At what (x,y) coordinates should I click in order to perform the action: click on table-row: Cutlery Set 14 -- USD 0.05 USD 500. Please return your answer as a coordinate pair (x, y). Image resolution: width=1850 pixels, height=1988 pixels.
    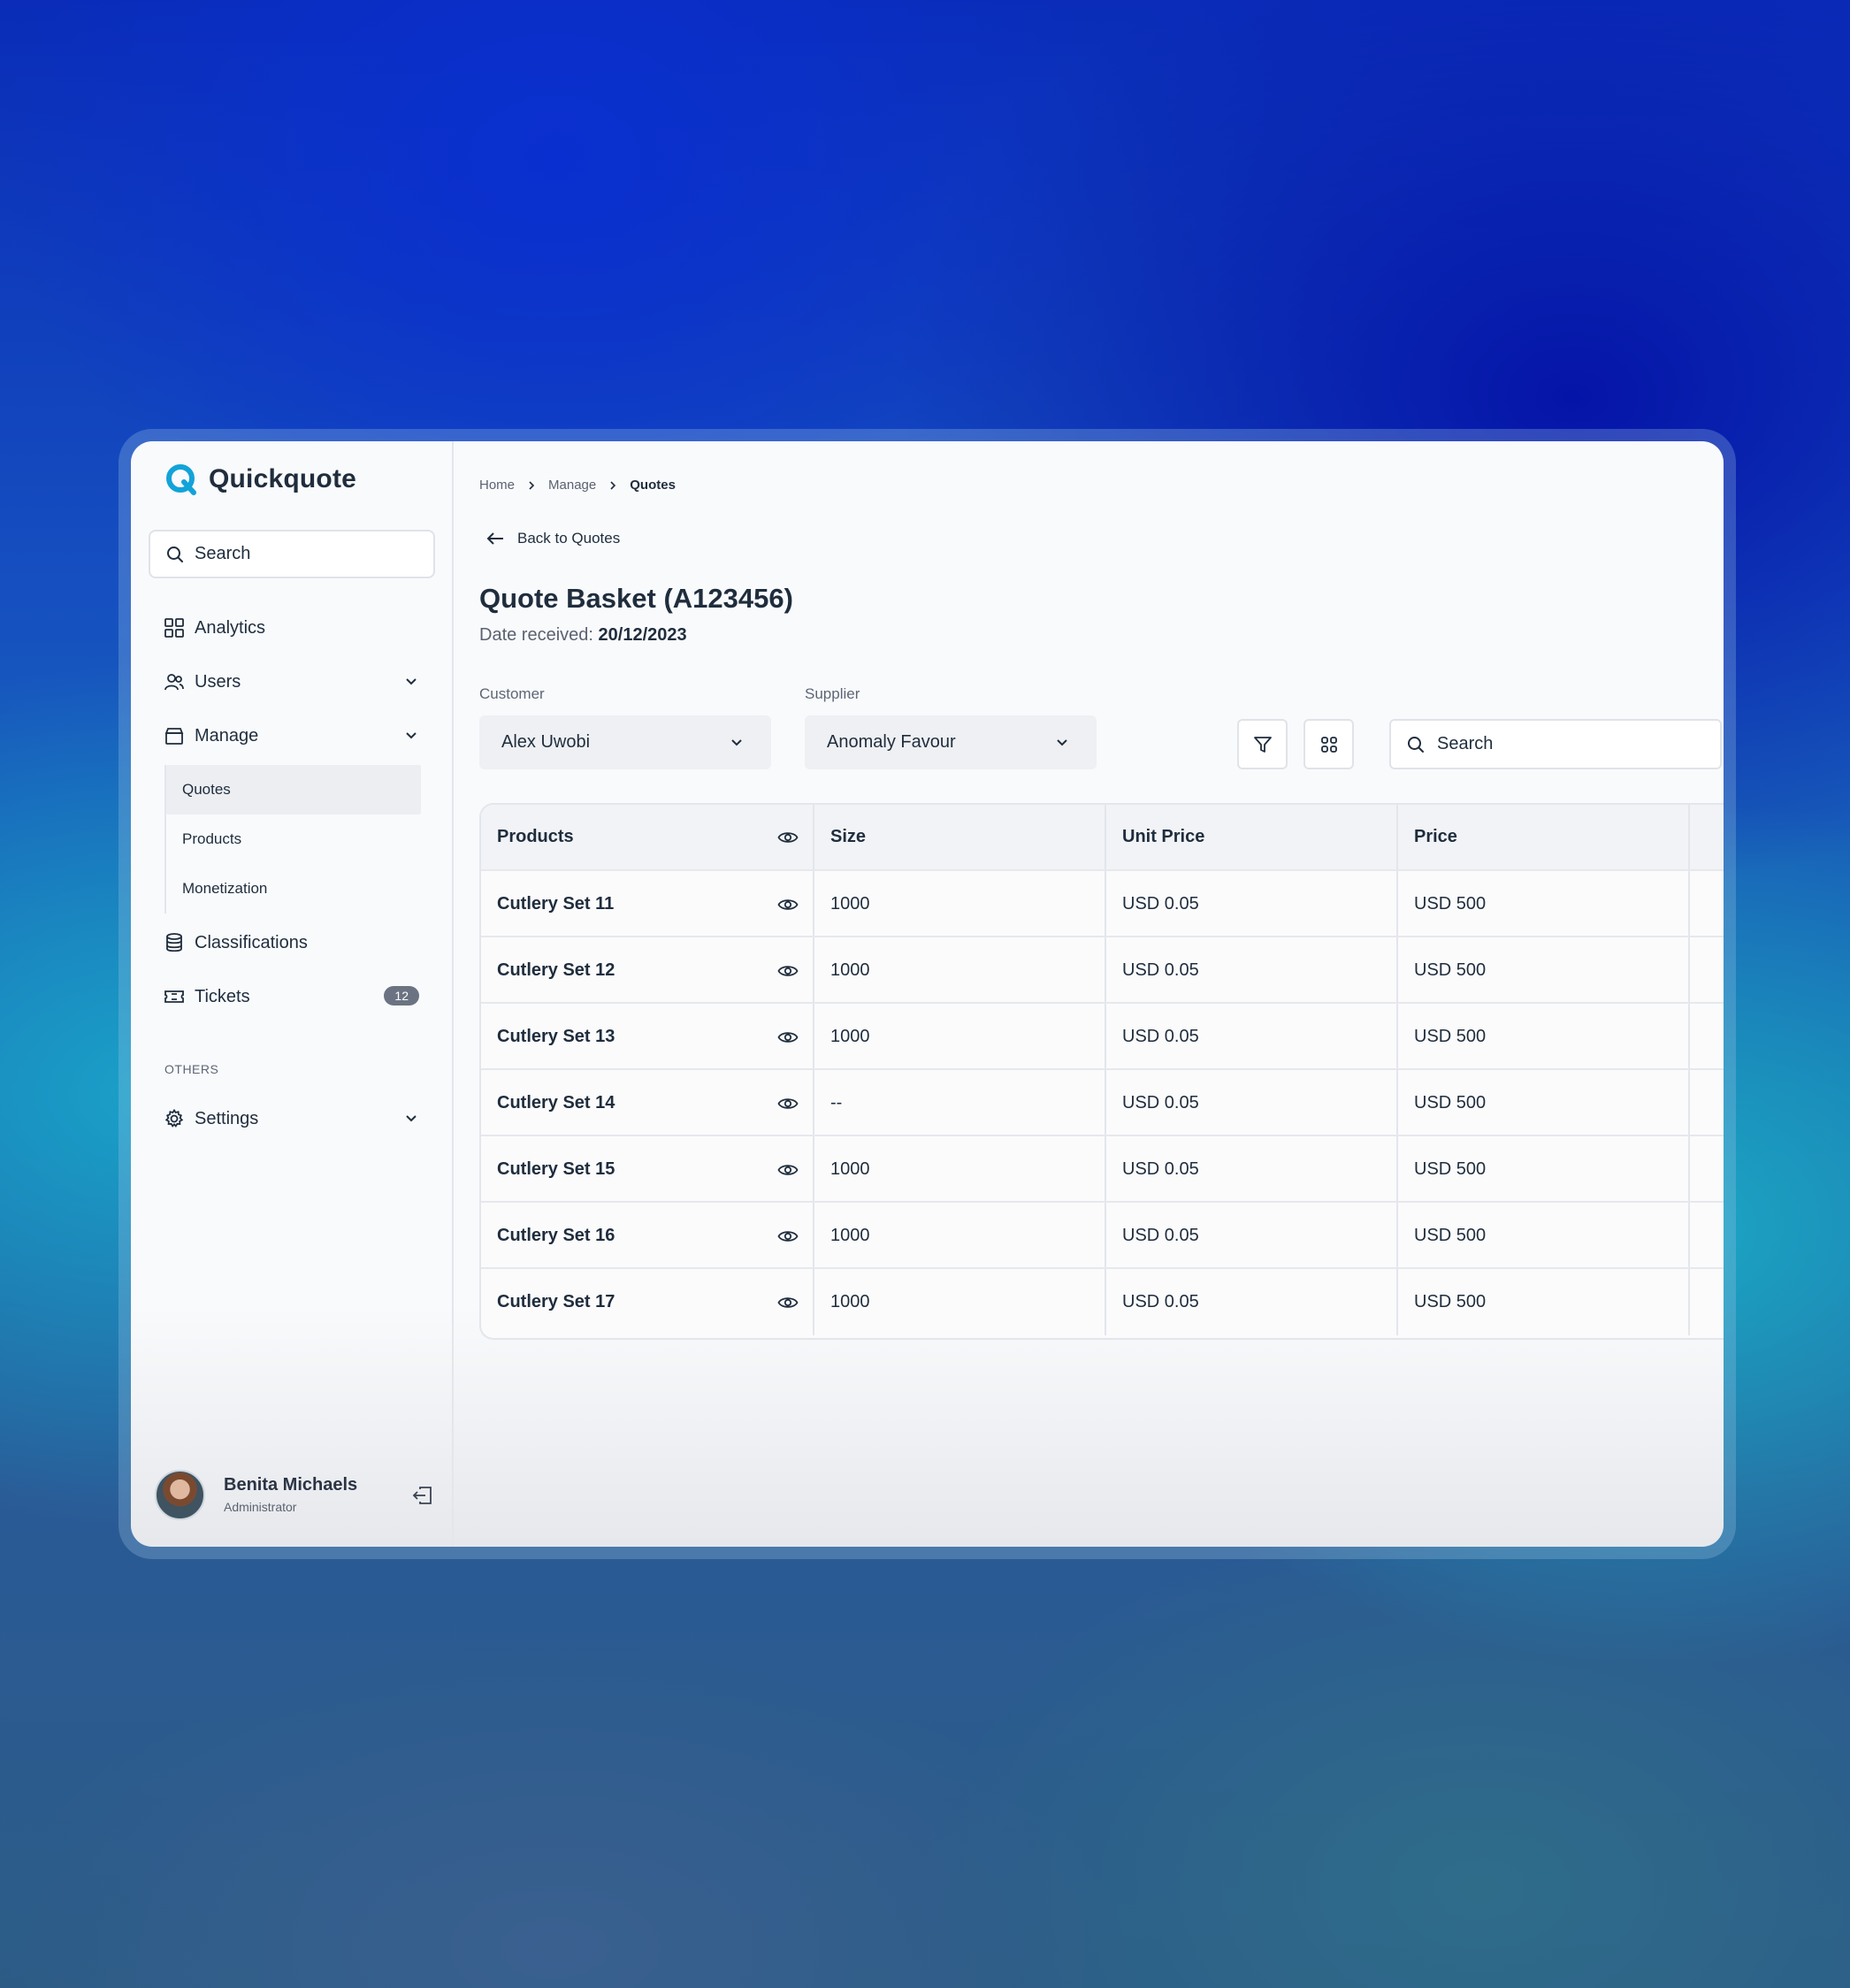
    Looking at the image, I should click on (1102, 1102).